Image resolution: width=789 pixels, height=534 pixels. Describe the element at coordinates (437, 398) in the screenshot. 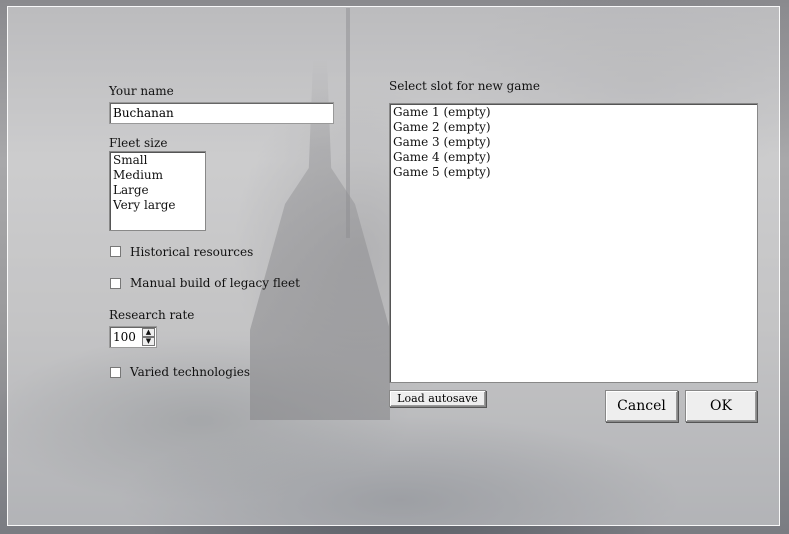

I see `load-autosave-button: Load autosave` at that location.